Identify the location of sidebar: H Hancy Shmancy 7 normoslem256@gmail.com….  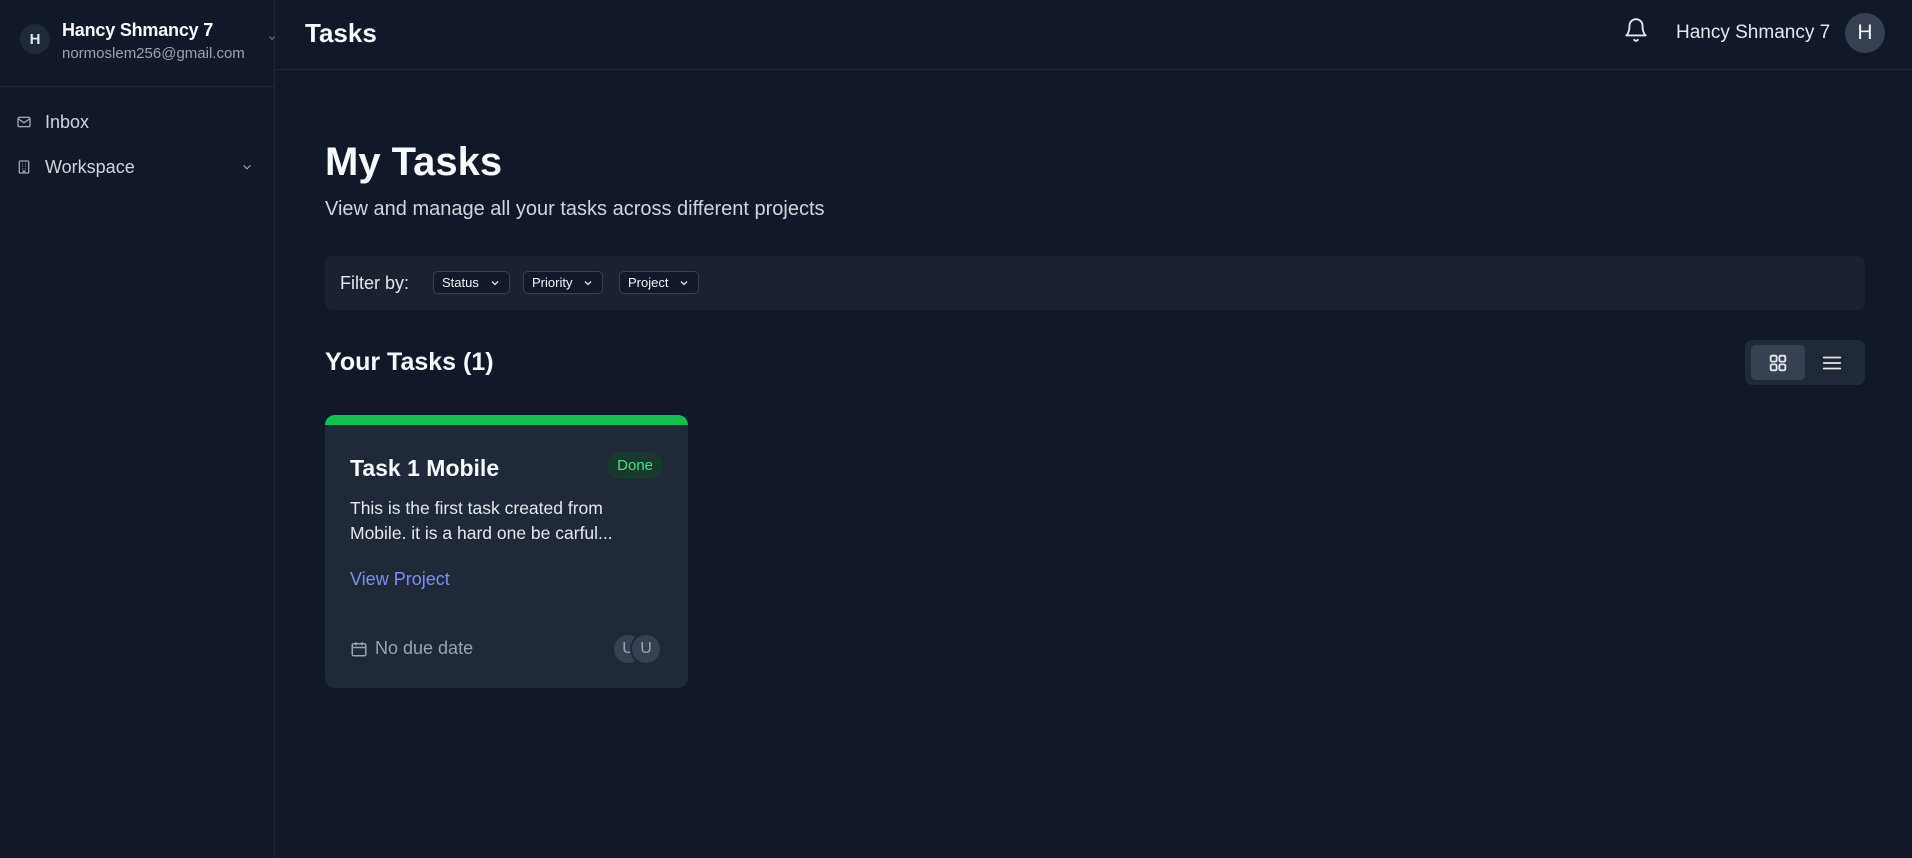
(137, 429).